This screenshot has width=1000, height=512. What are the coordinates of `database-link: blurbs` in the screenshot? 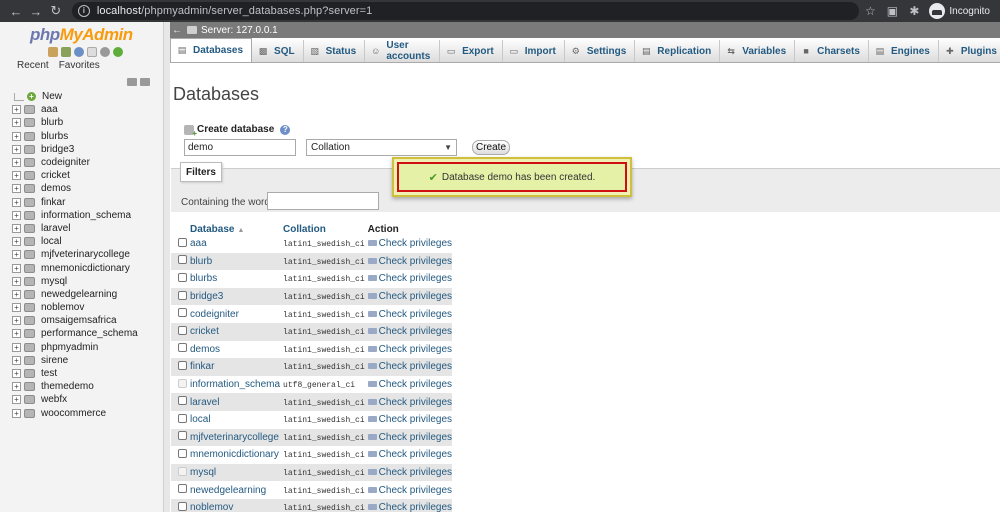 It's located at (203, 278).